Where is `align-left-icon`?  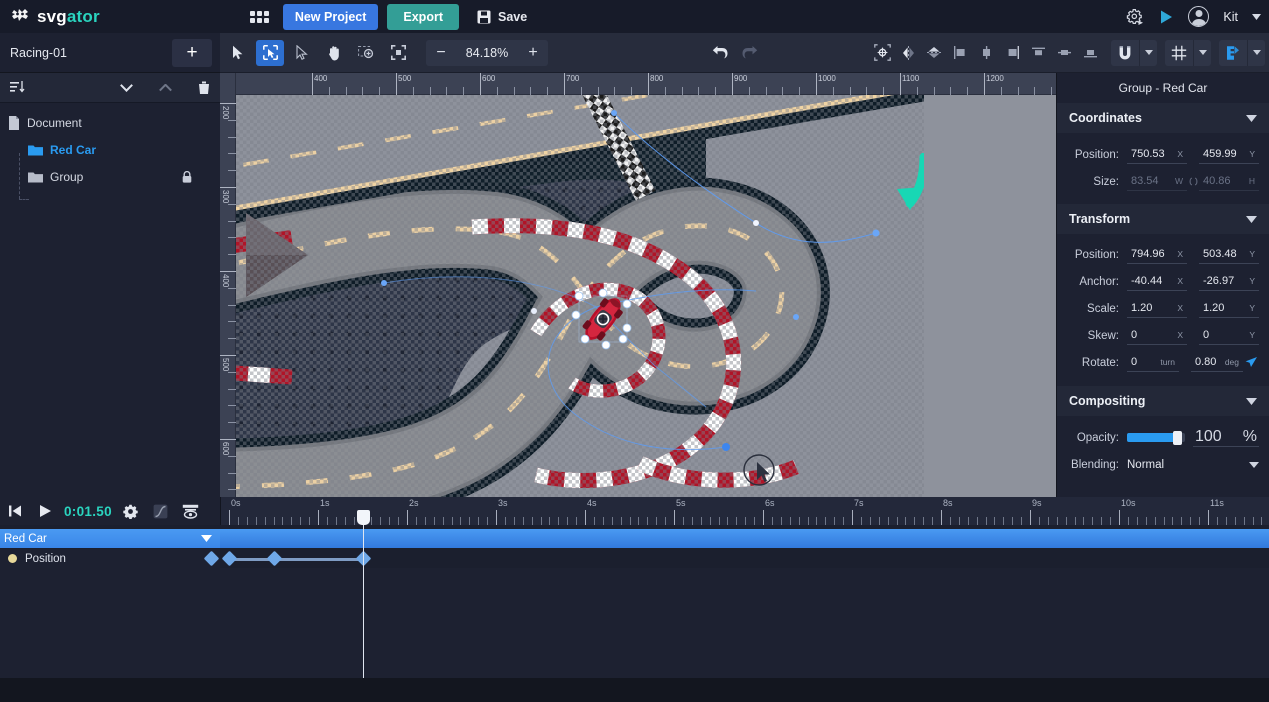
align-left-icon is located at coordinates (960, 53).